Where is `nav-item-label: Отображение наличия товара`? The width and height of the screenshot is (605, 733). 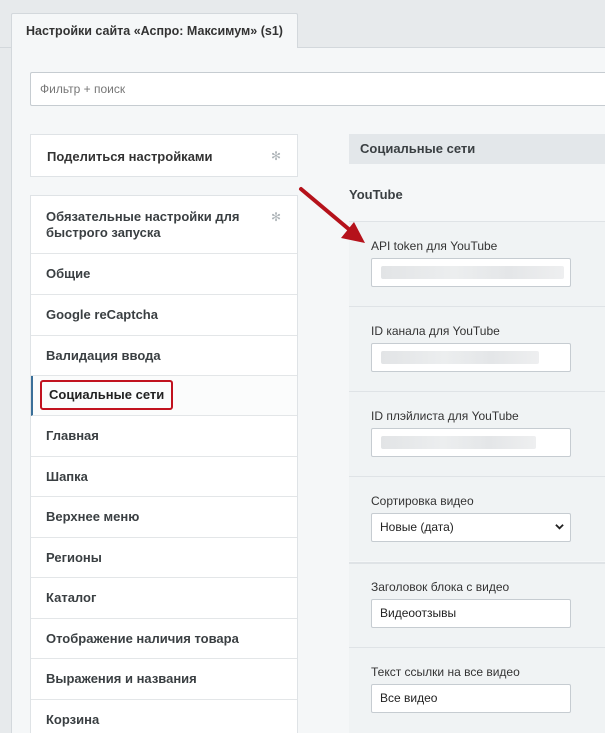 nav-item-label: Отображение наличия товара is located at coordinates (142, 638).